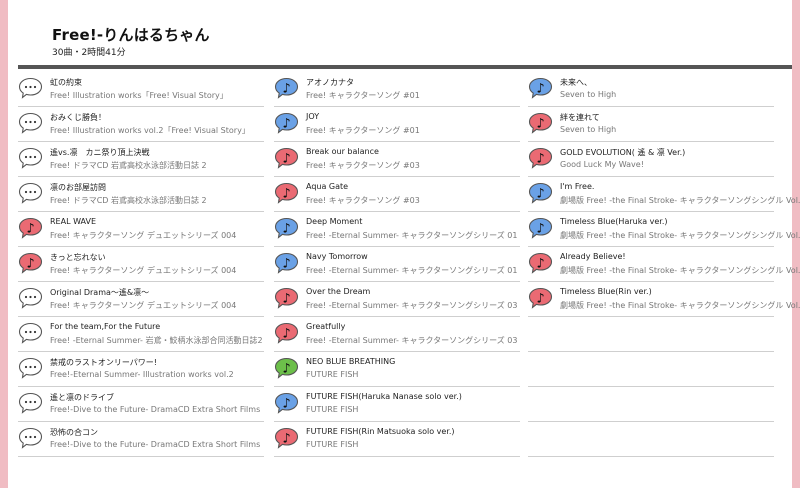 The height and width of the screenshot is (488, 800). Describe the element at coordinates (326, 326) in the screenshot. I see `track-title: Greatfully` at that location.